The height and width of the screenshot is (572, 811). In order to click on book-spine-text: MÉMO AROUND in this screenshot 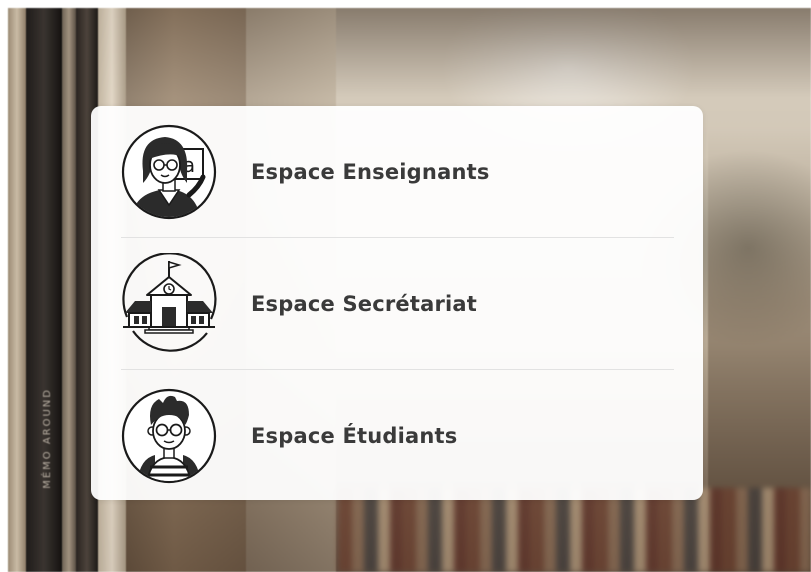, I will do `click(47, 438)`.